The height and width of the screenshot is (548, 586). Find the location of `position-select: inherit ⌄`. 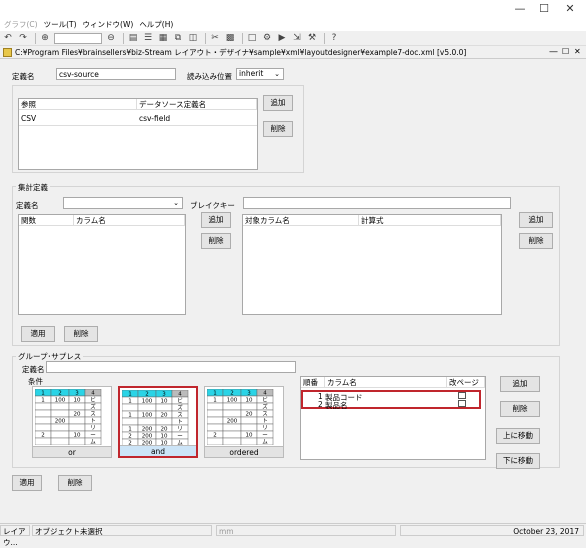

position-select: inherit ⌄ is located at coordinates (260, 74).